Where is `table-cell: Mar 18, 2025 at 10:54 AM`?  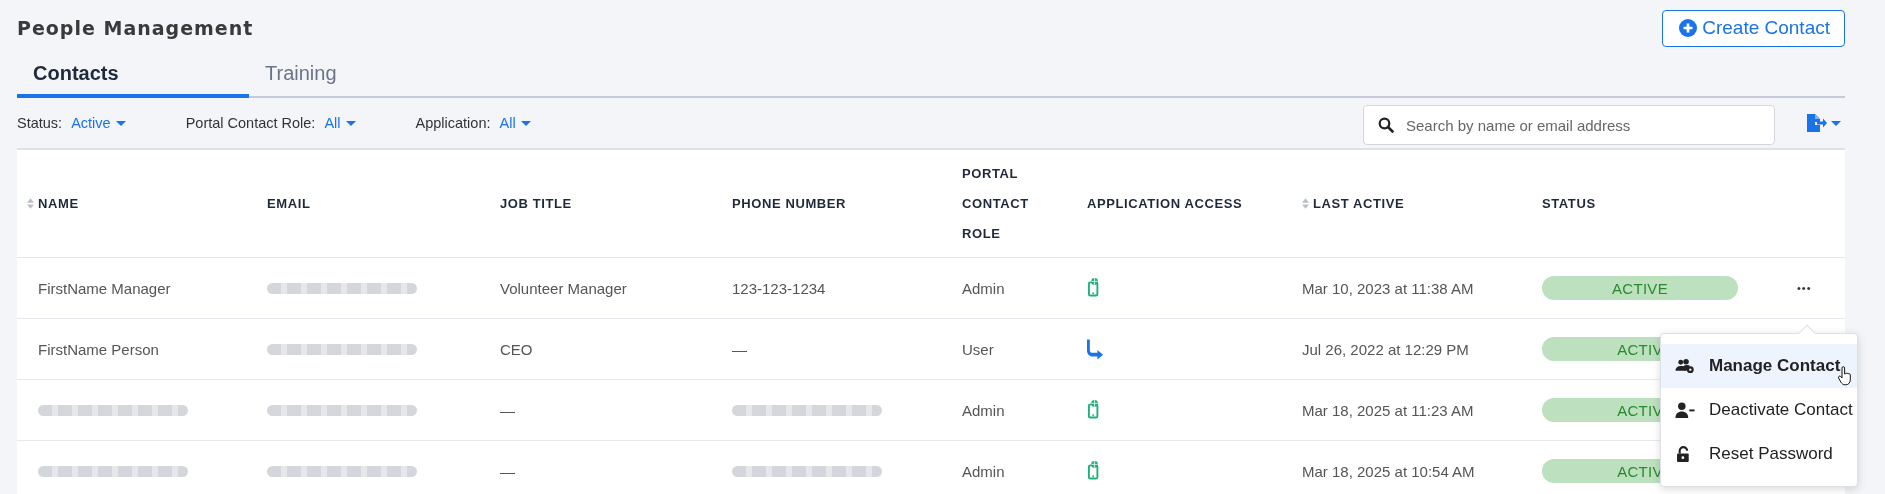 table-cell: Mar 18, 2025 at 10:54 AM is located at coordinates (1388, 471).